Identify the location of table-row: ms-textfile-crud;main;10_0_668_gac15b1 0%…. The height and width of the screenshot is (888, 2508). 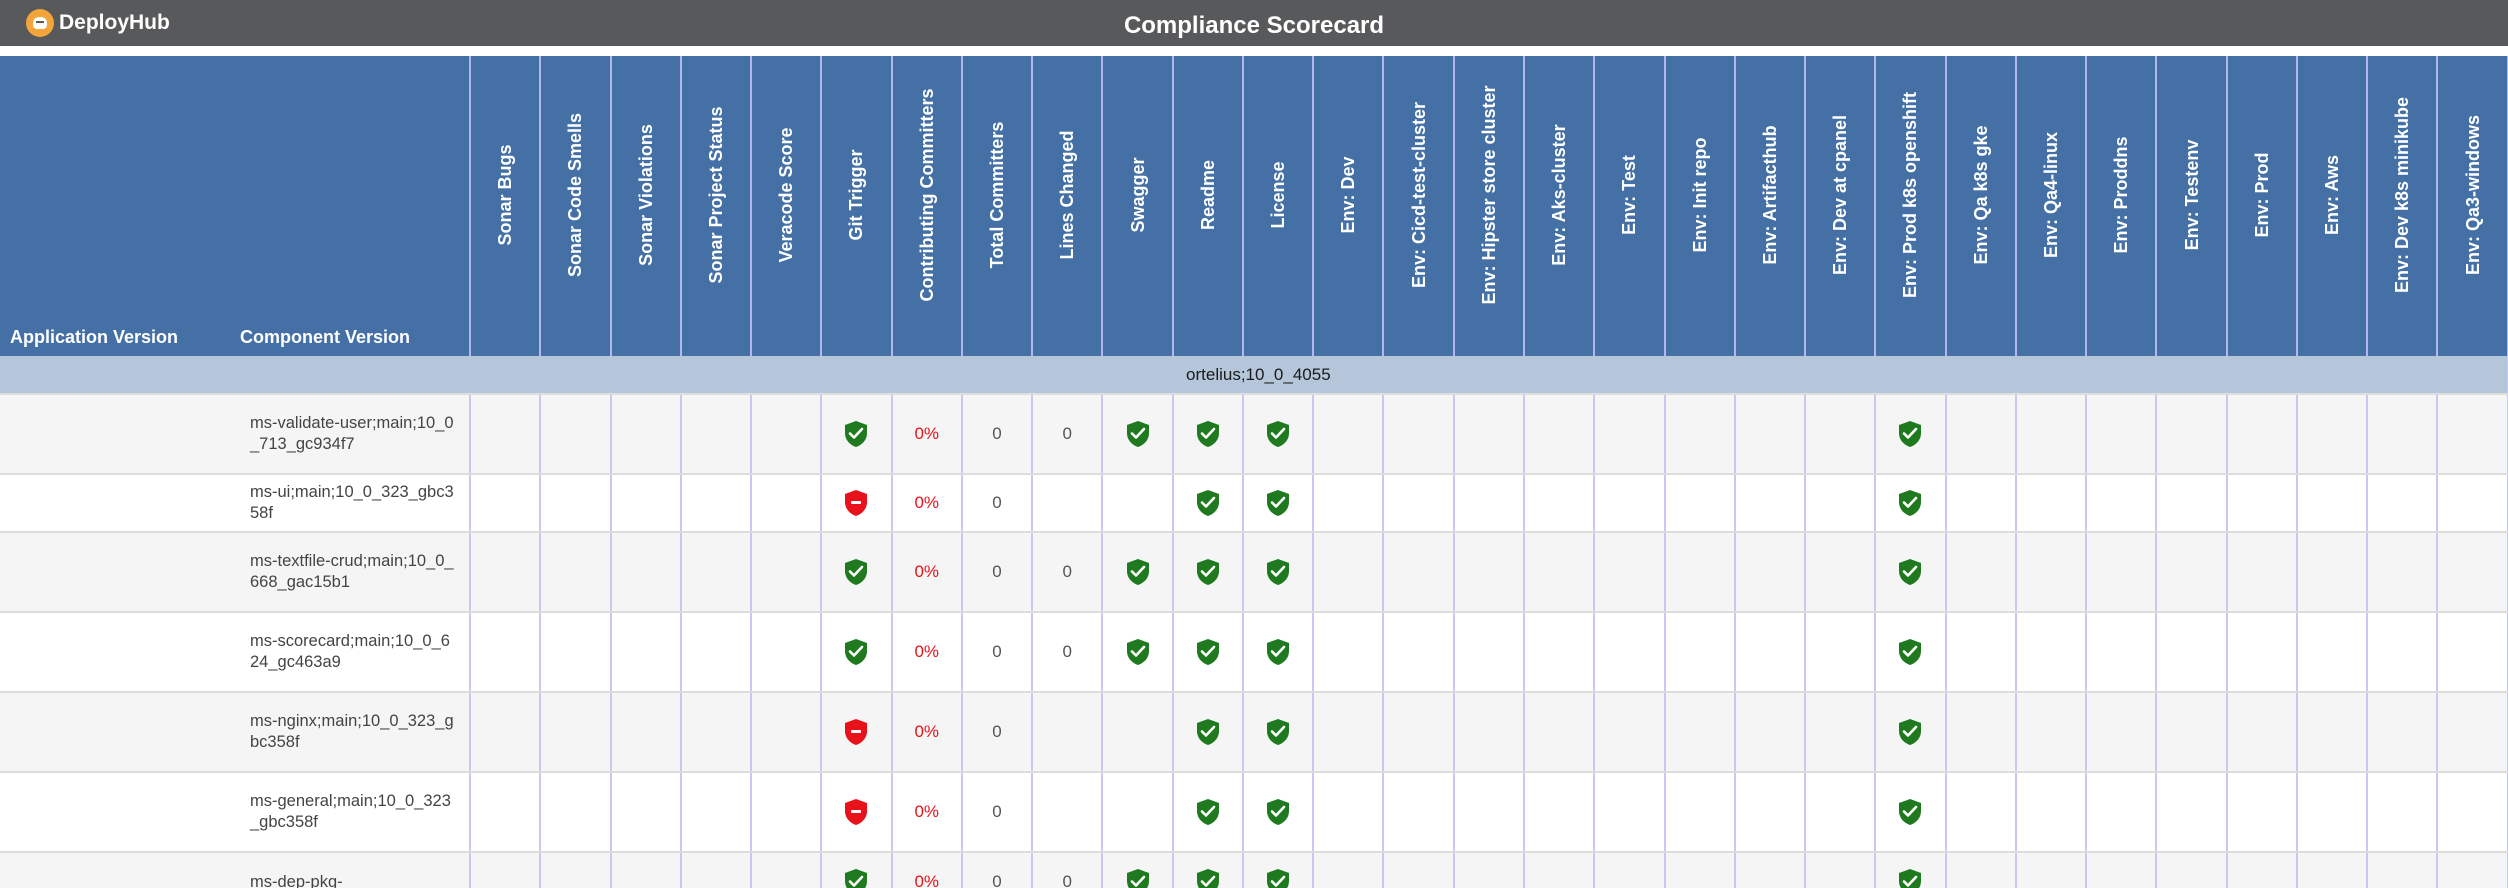
(1254, 572).